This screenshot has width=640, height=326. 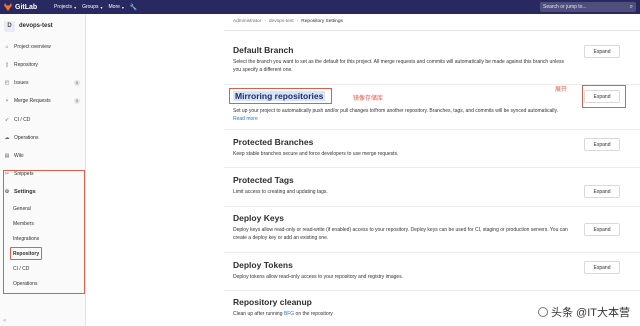 I want to click on sidebar-subitem-members: Members, so click(x=23, y=224).